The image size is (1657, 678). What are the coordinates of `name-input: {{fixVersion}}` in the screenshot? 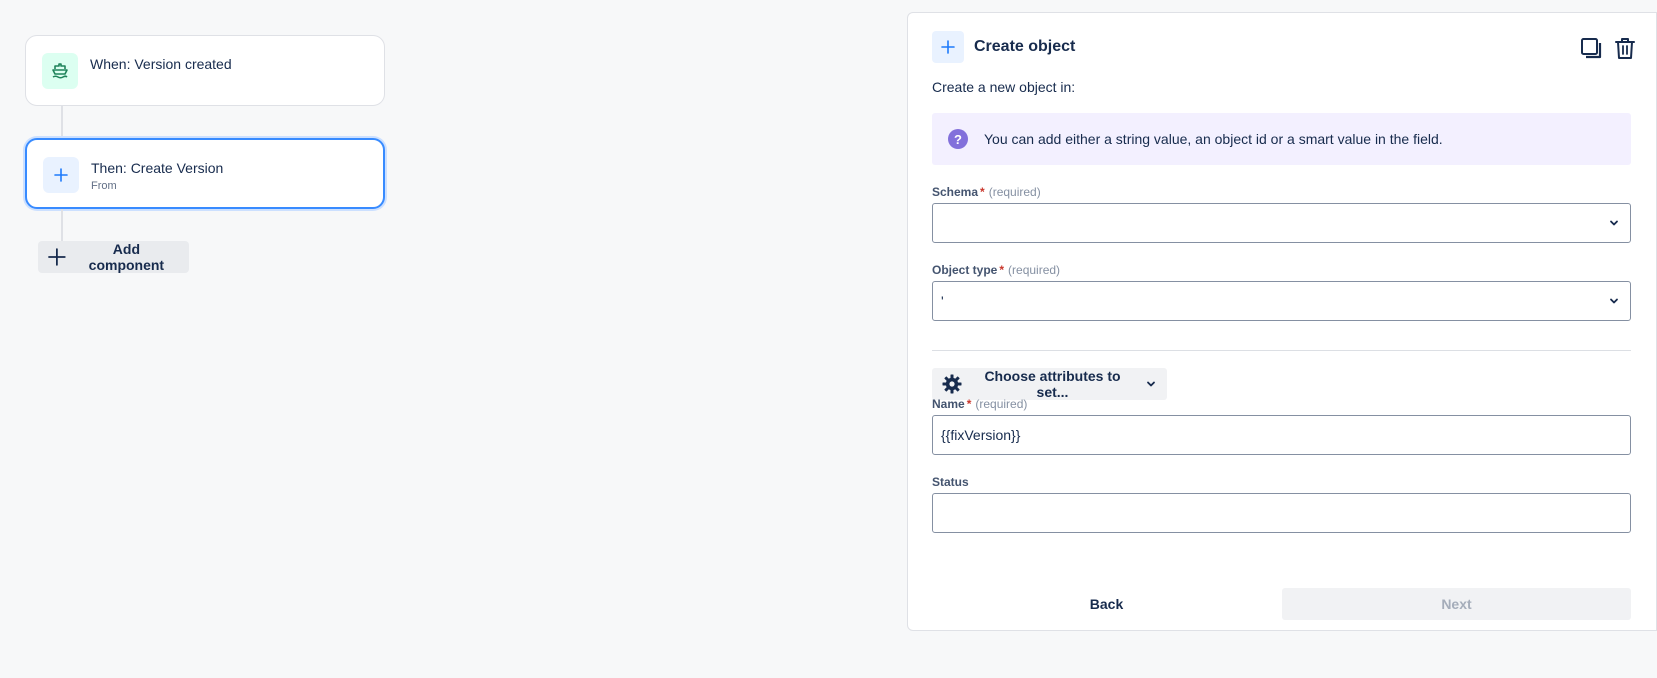 It's located at (1281, 435).